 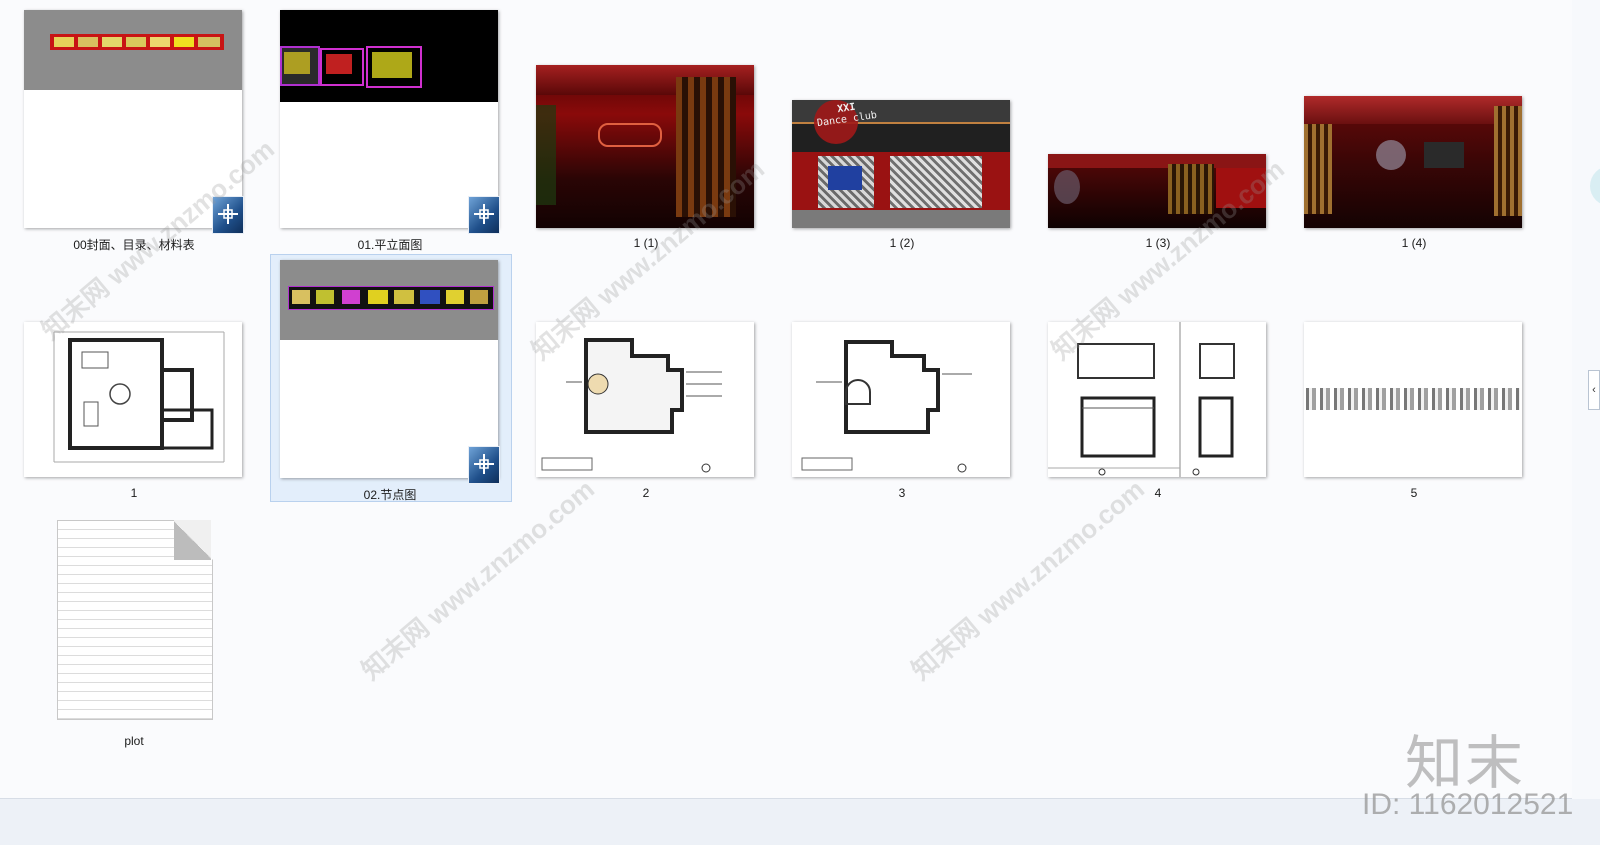 What do you see at coordinates (646, 243) in the screenshot?
I see `file-label: 1 (1)` at bounding box center [646, 243].